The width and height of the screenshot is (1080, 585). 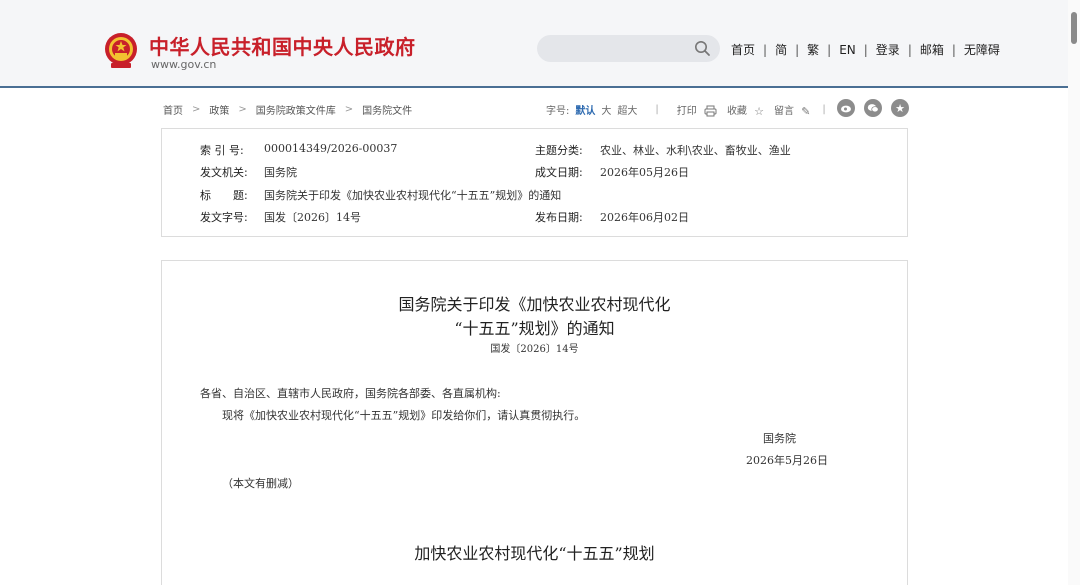 I want to click on made-date-value: 2026年05月26日, so click(x=644, y=172).